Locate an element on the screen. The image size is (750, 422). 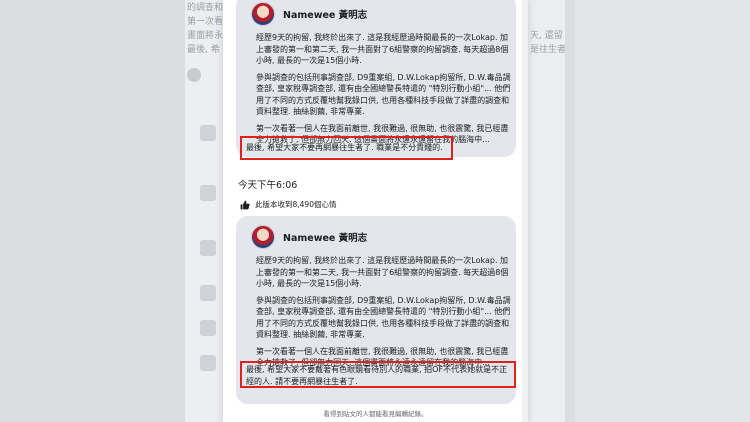
background-text: 最後, 希 is located at coordinates (203, 50).